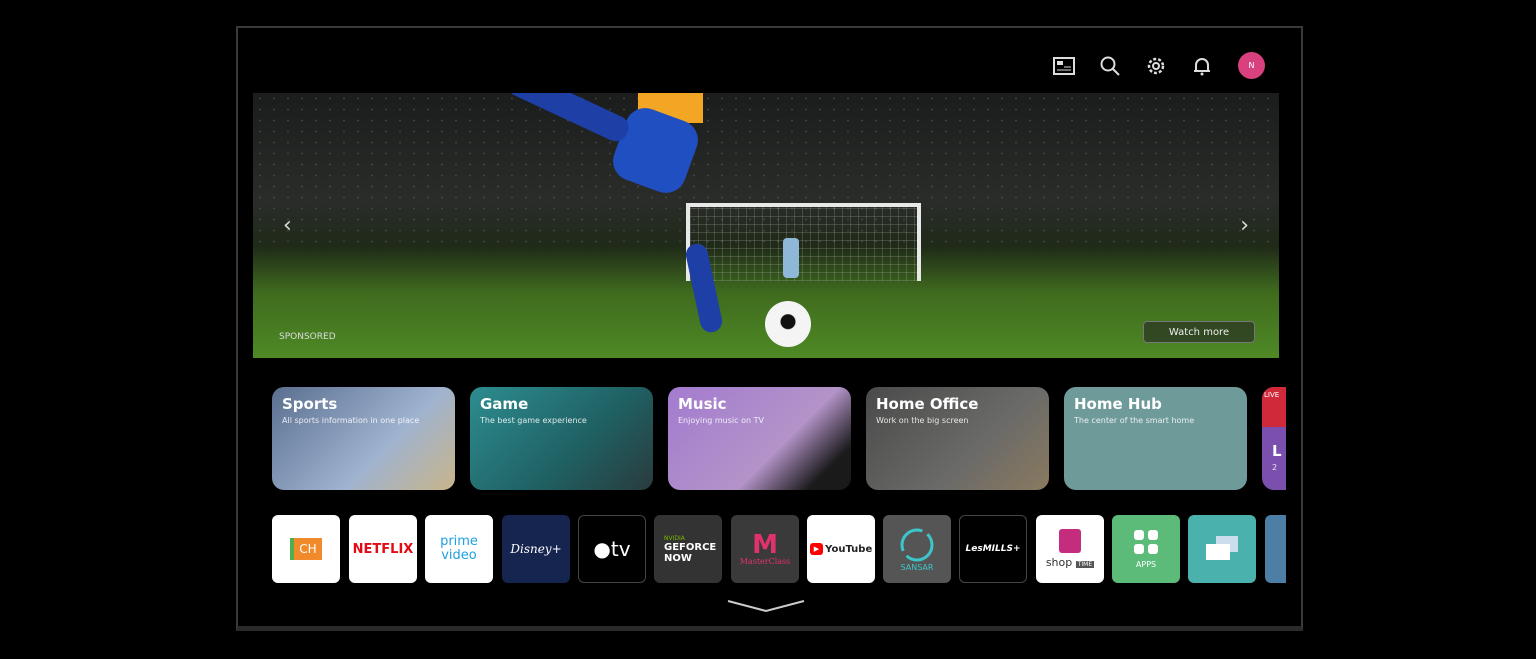  I want to click on app-geforce-now: NVIDIA GEFORCE NOW, so click(688, 549).